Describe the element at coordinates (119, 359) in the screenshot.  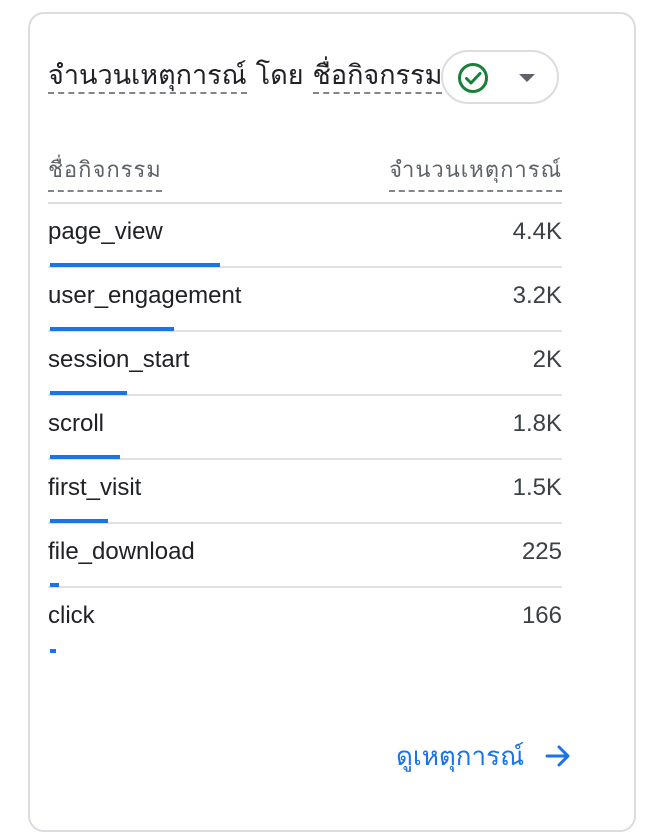
I see `event-name: session_start` at that location.